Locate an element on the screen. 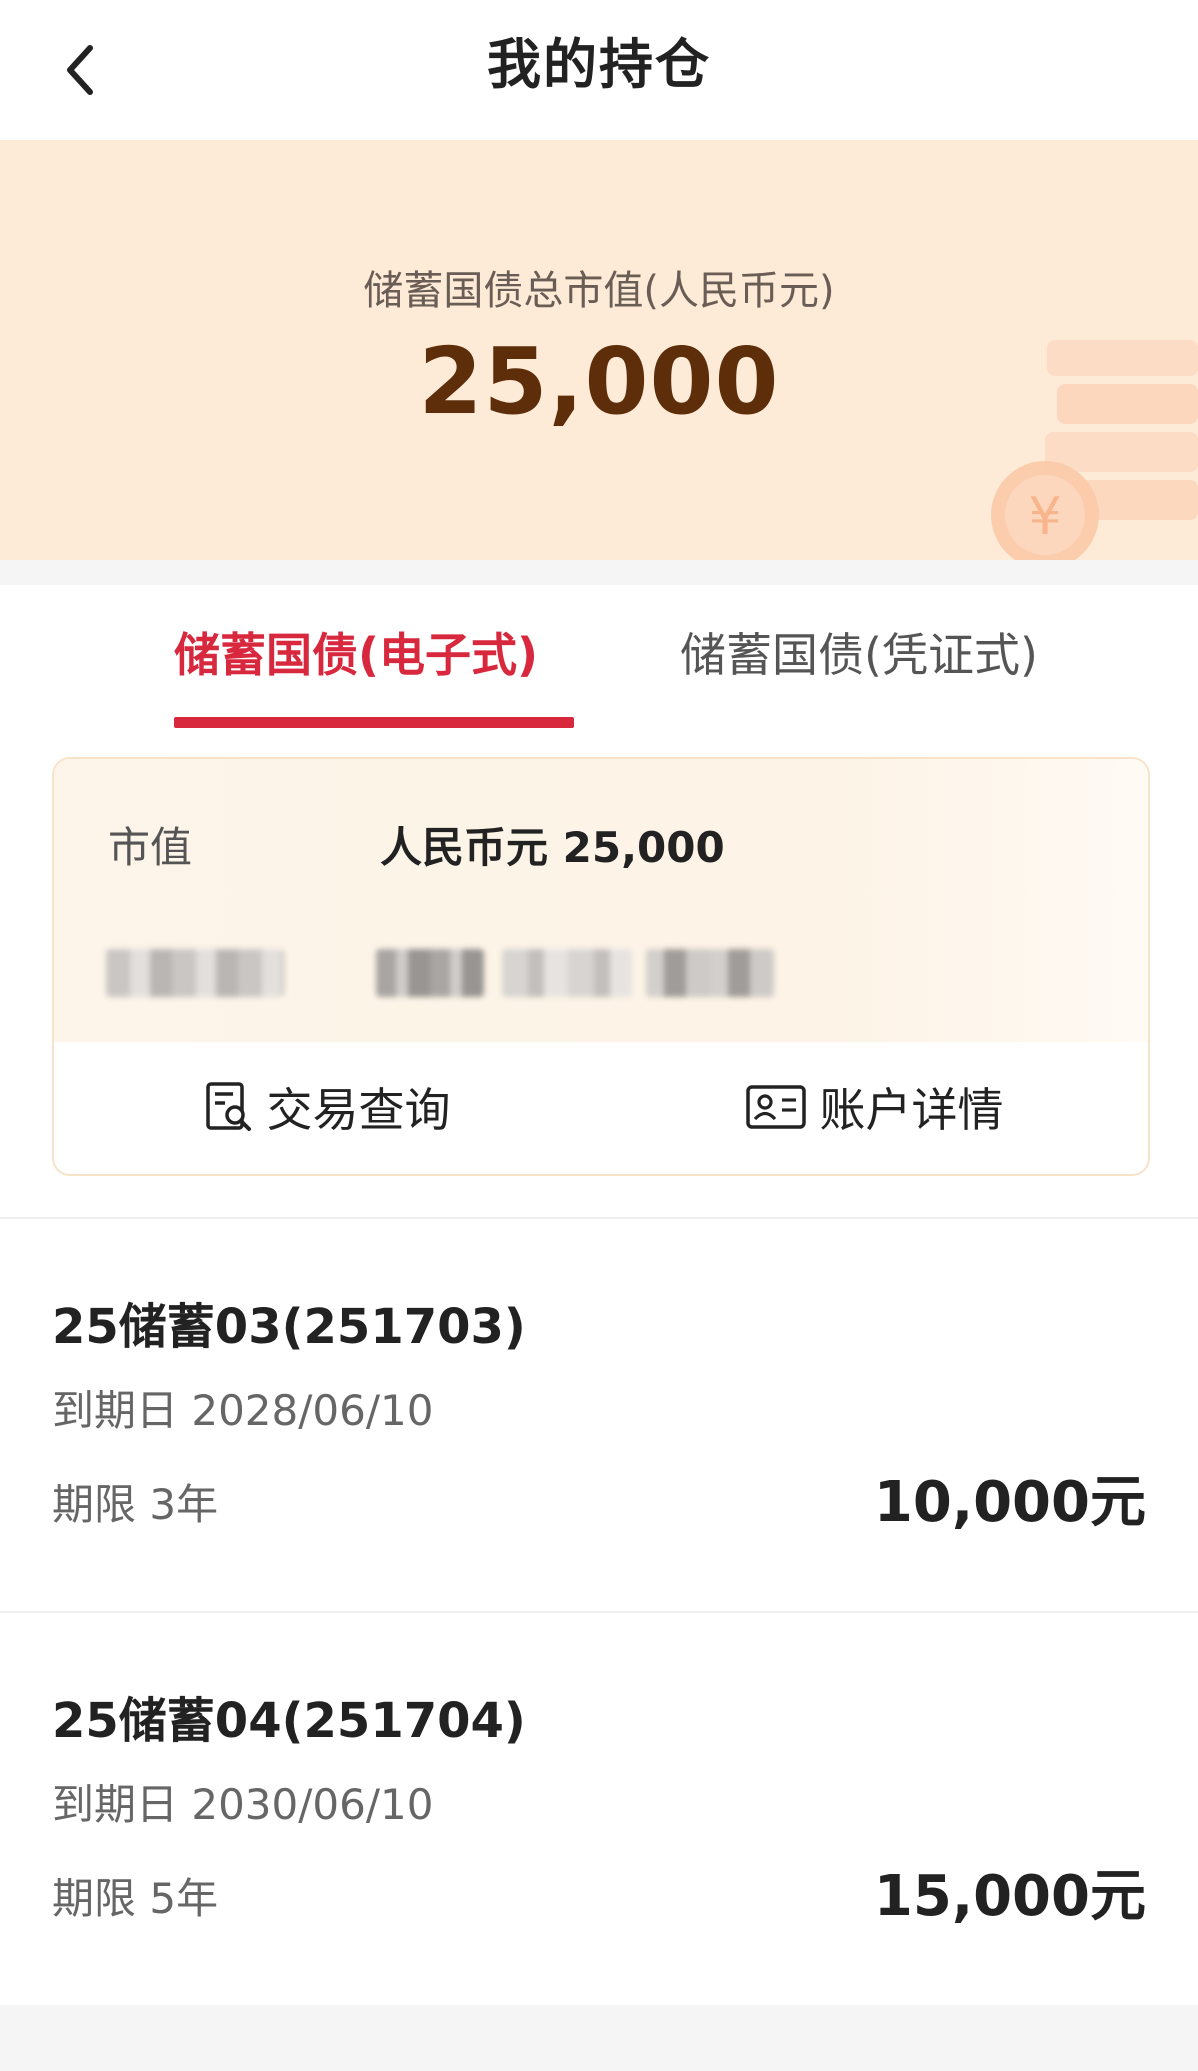 The image size is (1198, 2071). yuan-coin-icon: ¥ is located at coordinates (1094, 450).